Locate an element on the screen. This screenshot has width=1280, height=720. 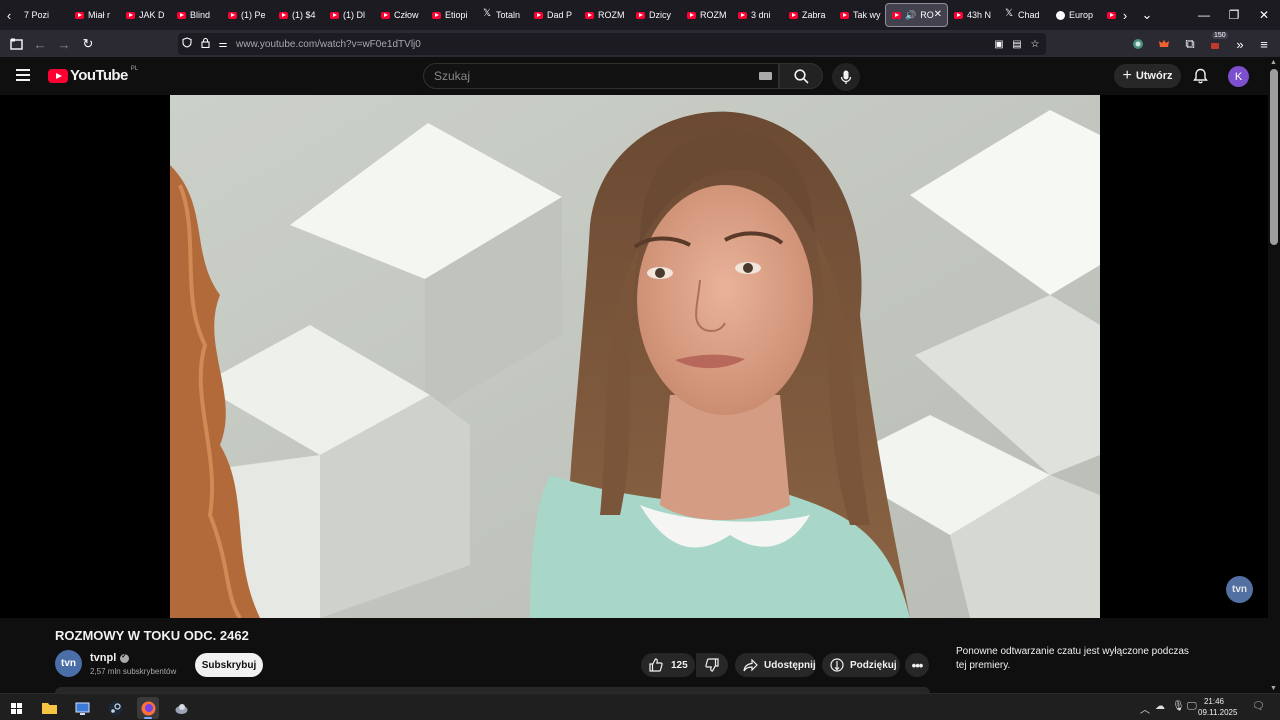
browser-tab: 43h N is located at coordinates (973, 15).